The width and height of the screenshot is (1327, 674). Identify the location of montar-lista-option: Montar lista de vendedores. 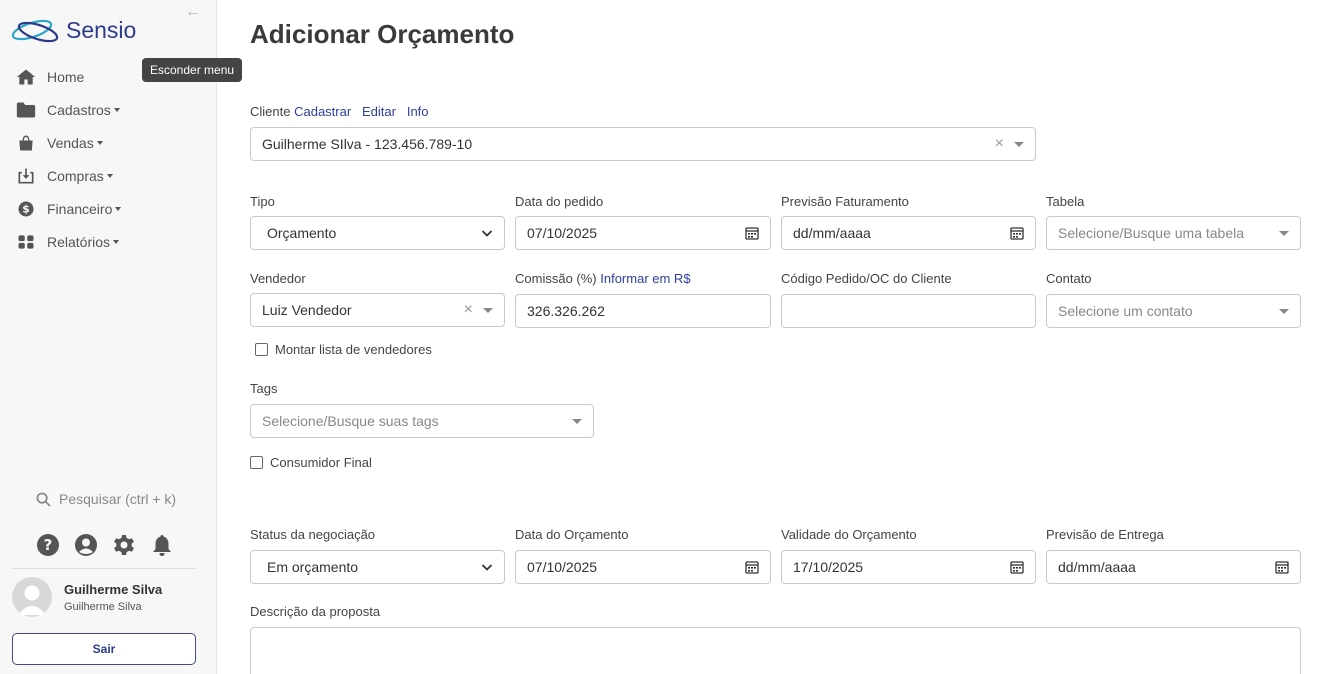
(343, 349).